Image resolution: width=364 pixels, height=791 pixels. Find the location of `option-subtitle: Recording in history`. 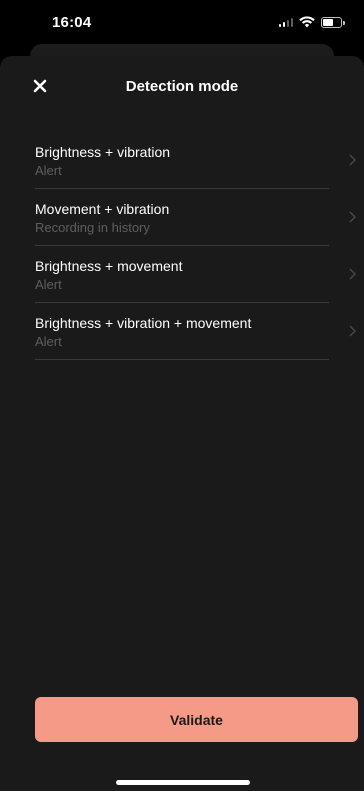

option-subtitle: Recording in history is located at coordinates (92, 227).